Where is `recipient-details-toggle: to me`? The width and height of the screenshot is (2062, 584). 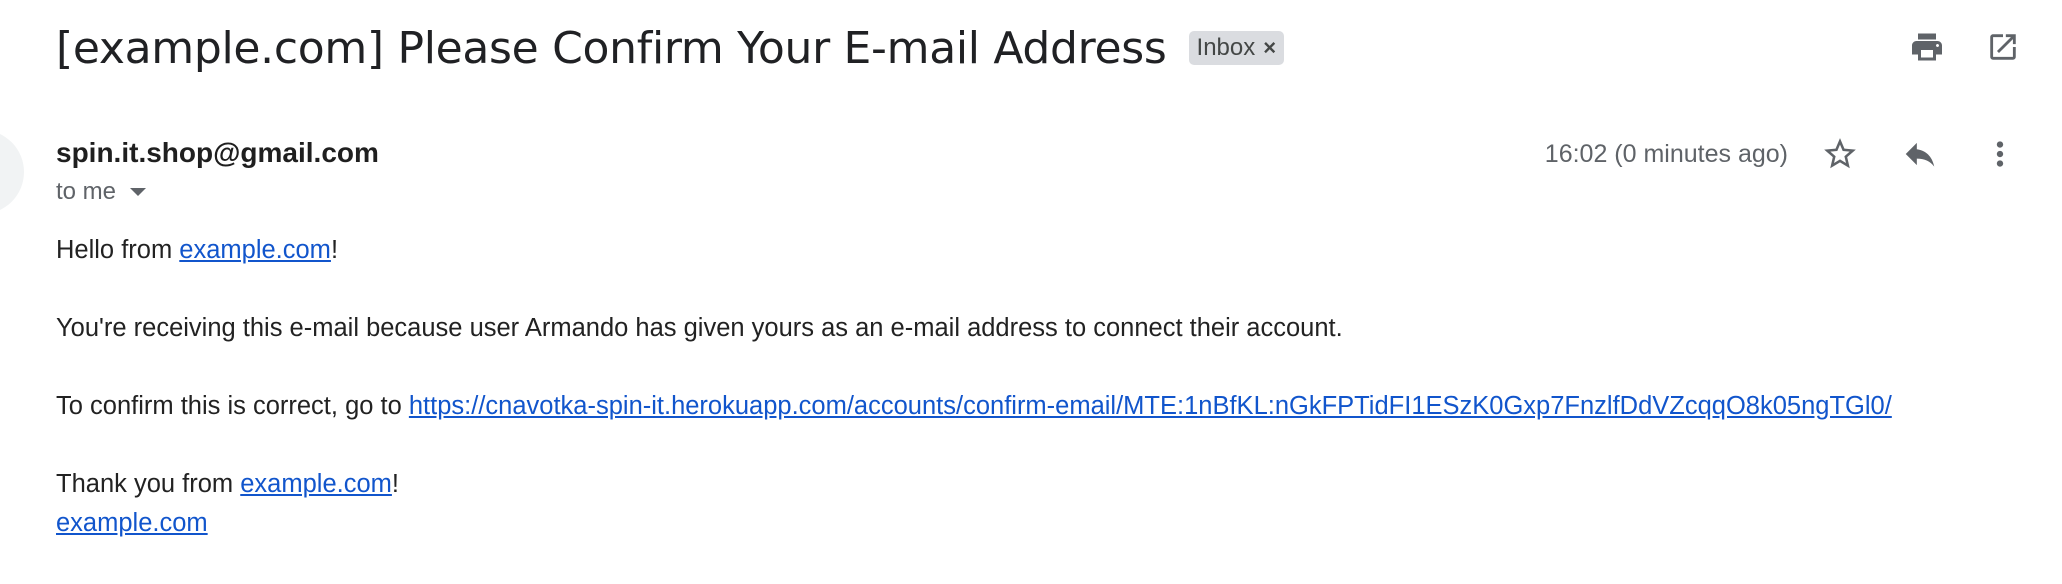
recipient-details-toggle: to me is located at coordinates (101, 192).